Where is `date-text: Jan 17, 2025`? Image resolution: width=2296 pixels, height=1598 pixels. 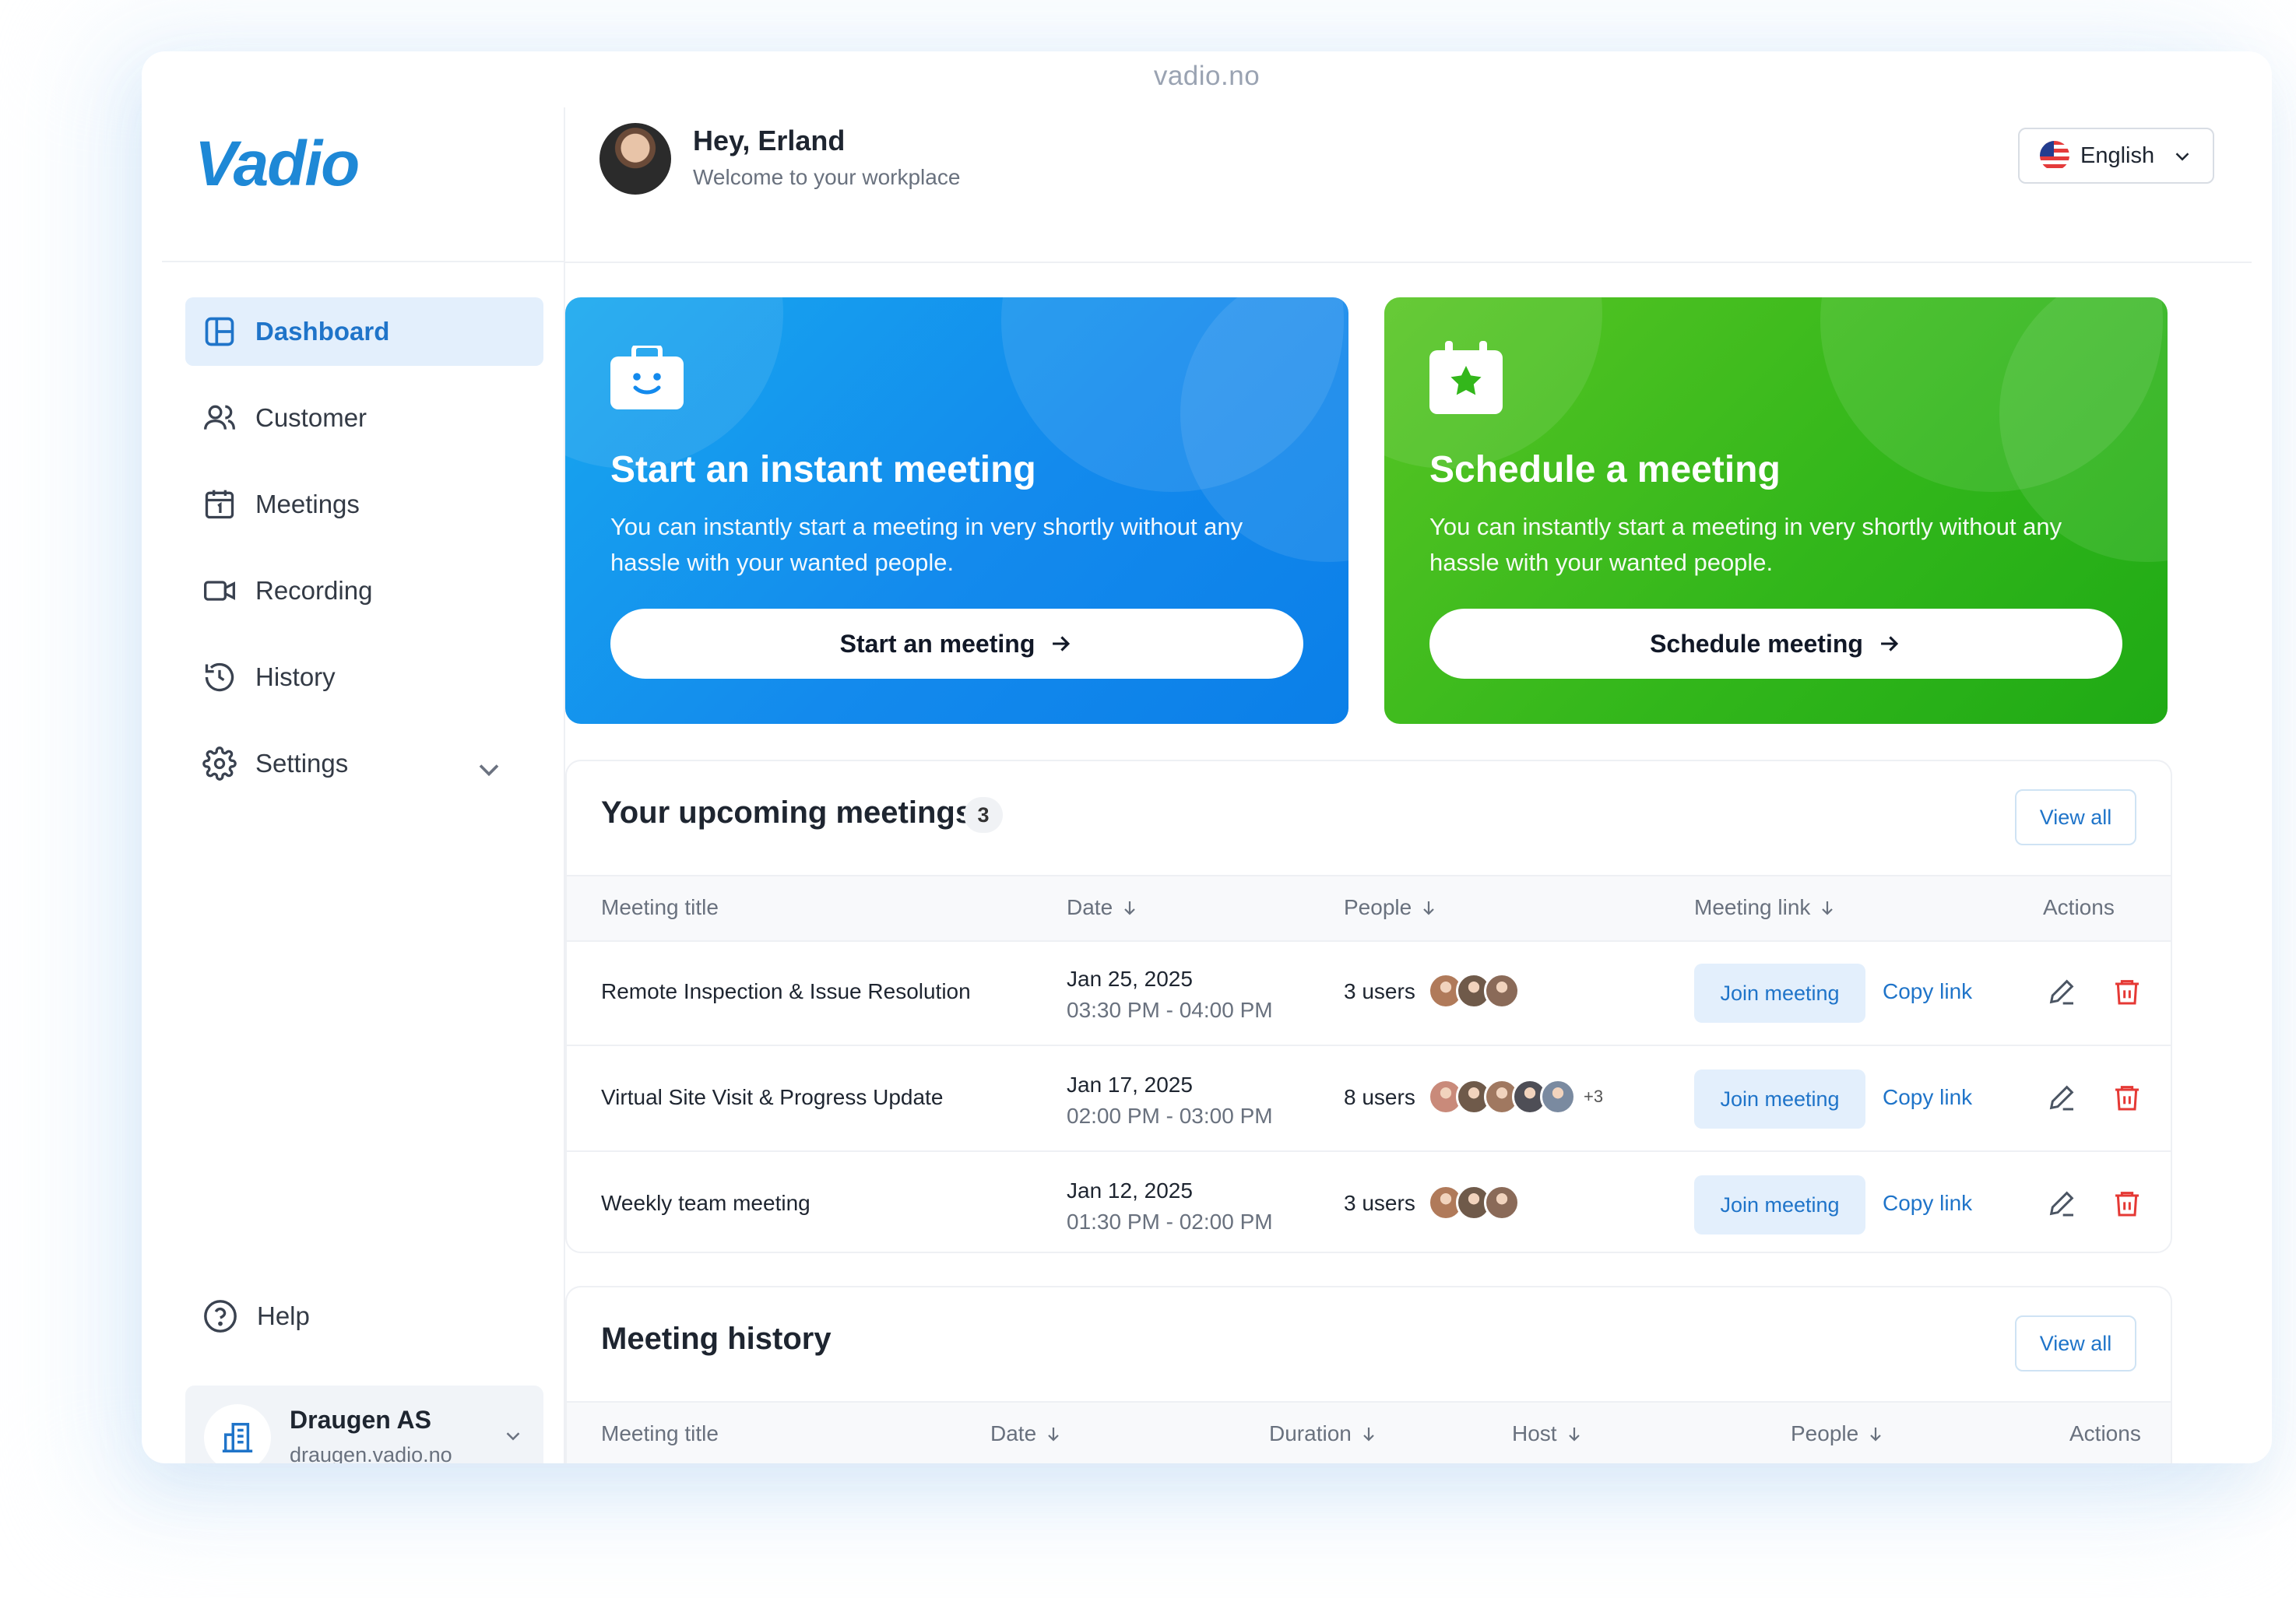
date-text: Jan 17, 2025 is located at coordinates (1130, 1085).